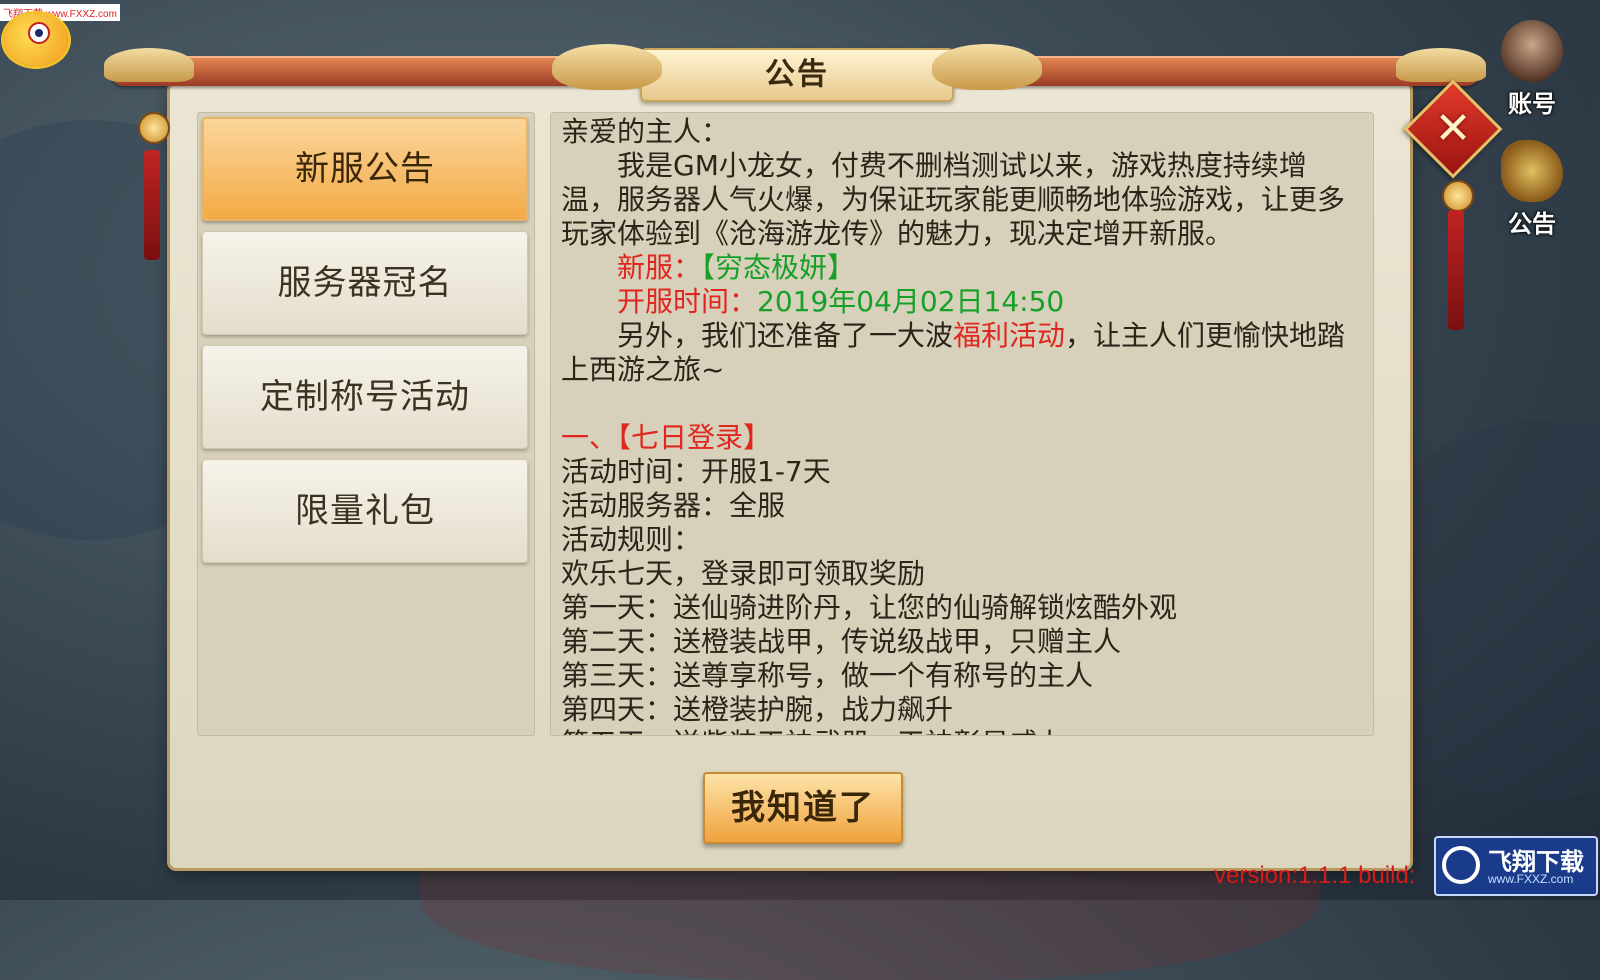 The height and width of the screenshot is (980, 1600). I want to click on ok-button: 我知道了, so click(803, 808).